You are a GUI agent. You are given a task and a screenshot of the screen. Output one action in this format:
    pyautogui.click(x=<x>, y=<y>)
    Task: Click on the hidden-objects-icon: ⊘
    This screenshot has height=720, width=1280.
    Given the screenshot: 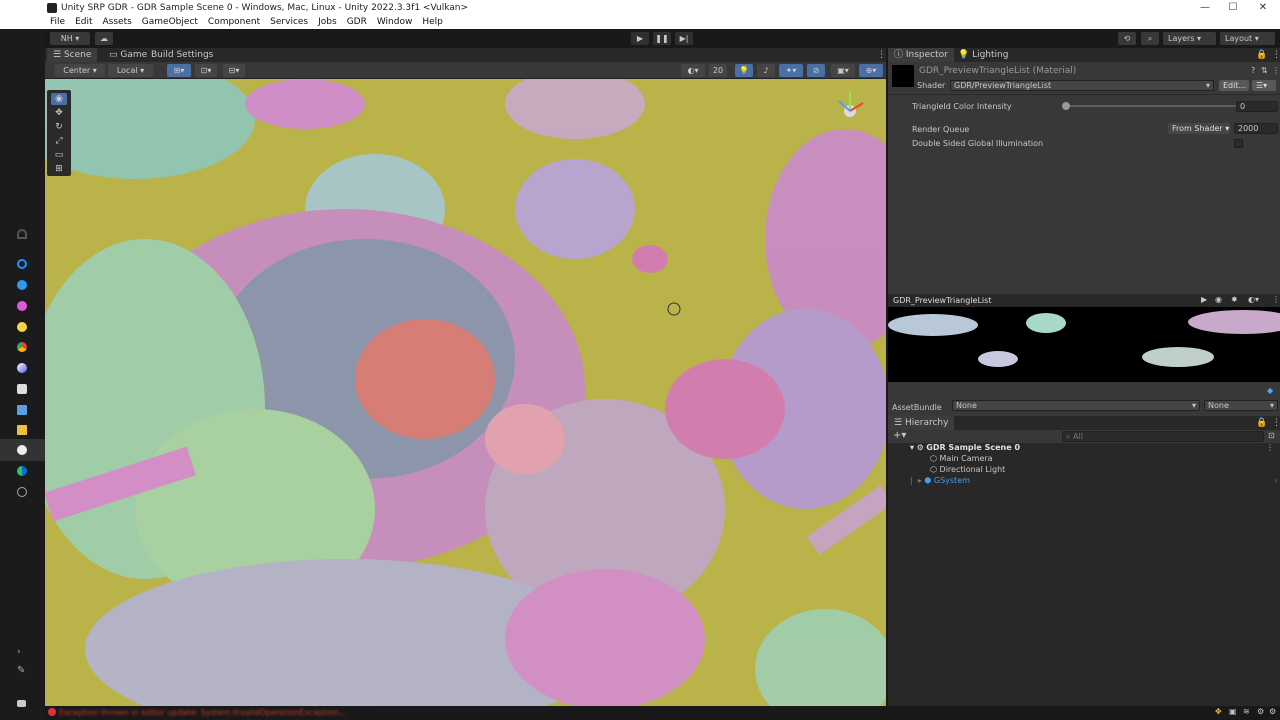 What is the action you would take?
    pyautogui.click(x=816, y=70)
    